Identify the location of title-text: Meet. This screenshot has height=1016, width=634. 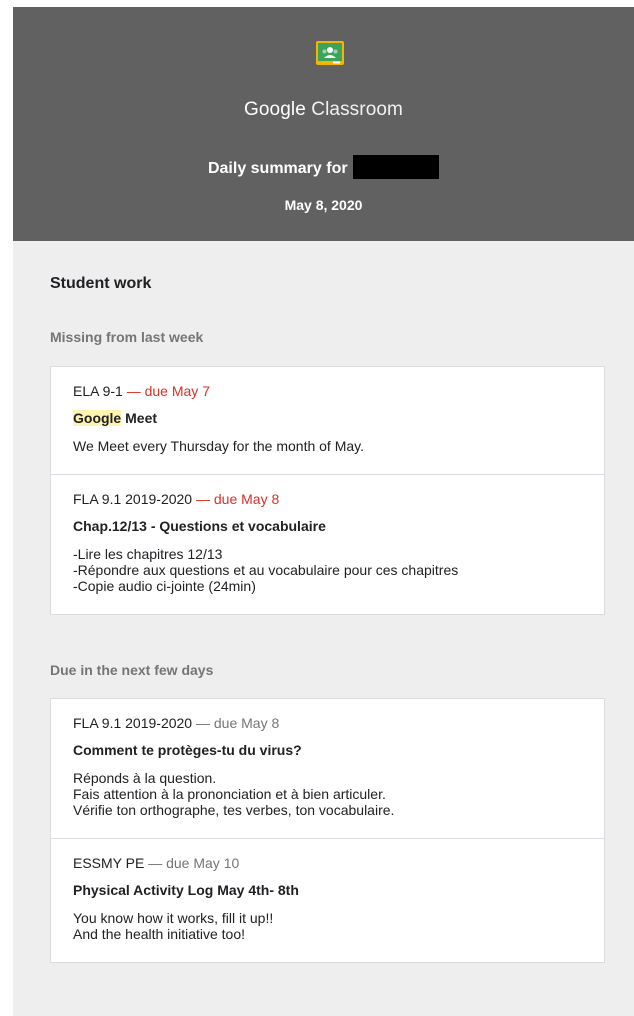
(139, 418).